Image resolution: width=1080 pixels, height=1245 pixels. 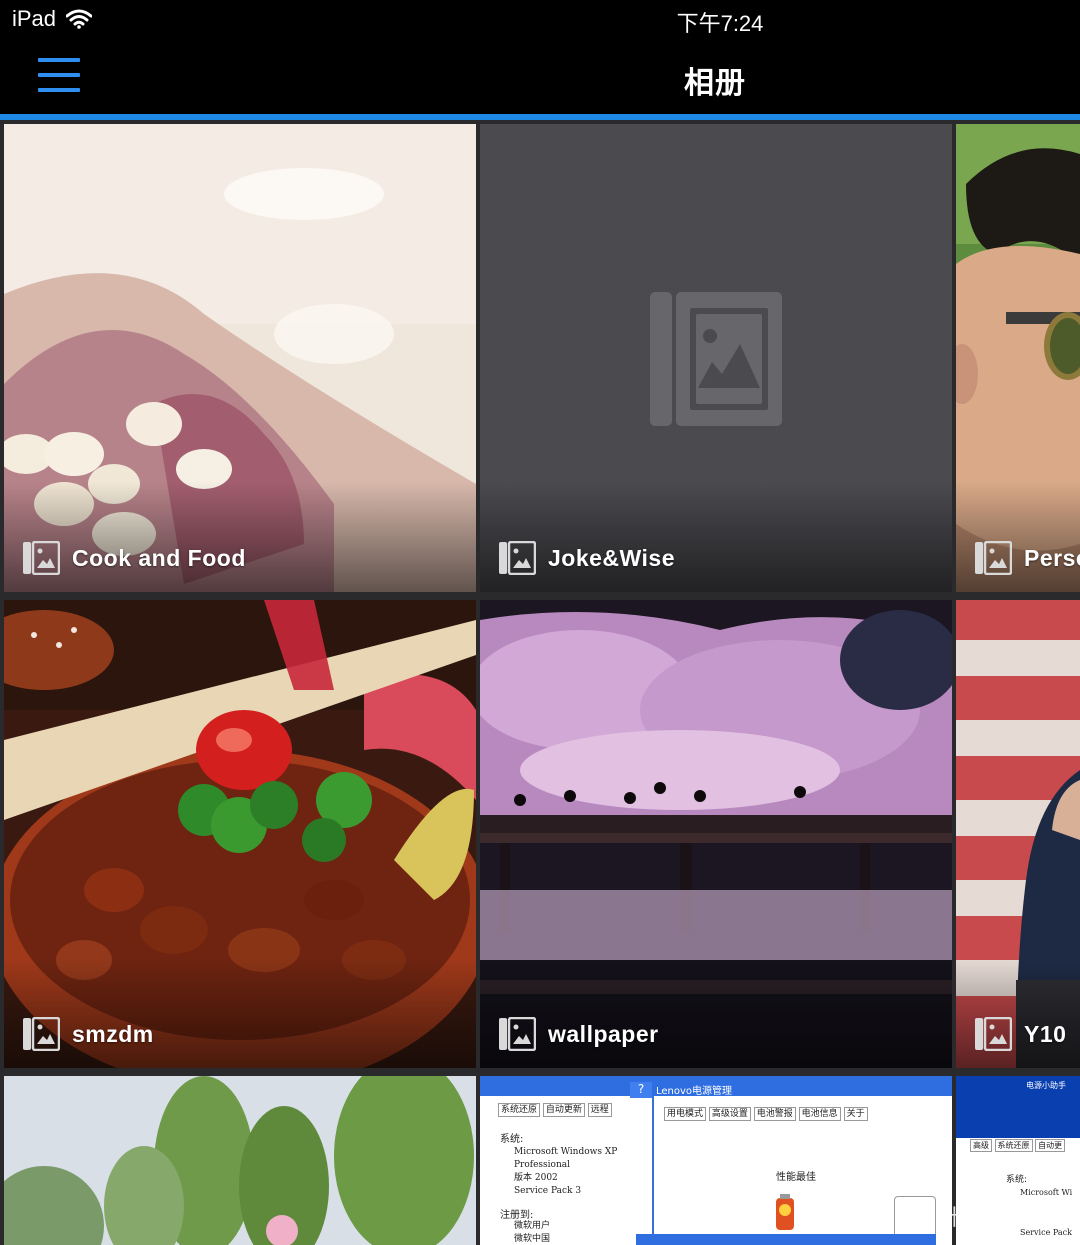 What do you see at coordinates (1046, 1192) in the screenshot?
I see `os-line: Microsoft Wi` at bounding box center [1046, 1192].